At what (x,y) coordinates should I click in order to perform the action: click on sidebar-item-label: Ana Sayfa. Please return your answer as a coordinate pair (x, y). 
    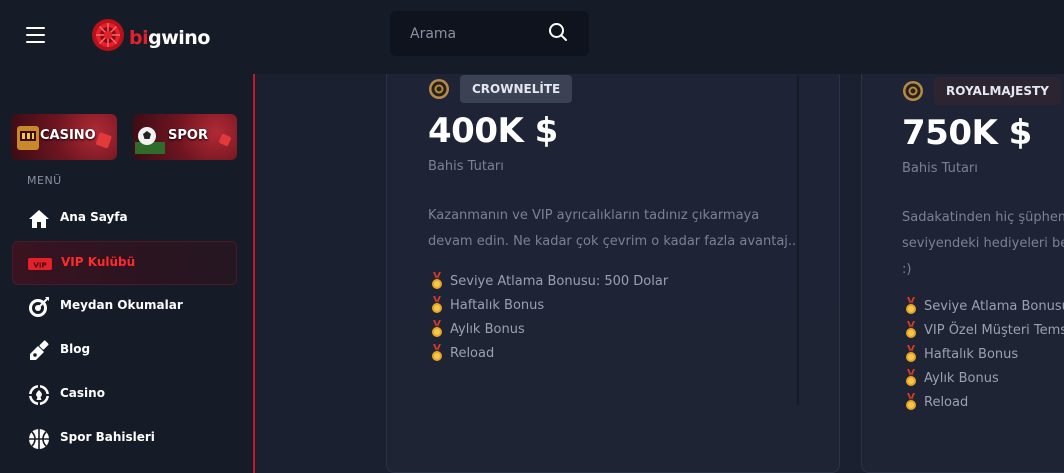
    Looking at the image, I should click on (94, 217).